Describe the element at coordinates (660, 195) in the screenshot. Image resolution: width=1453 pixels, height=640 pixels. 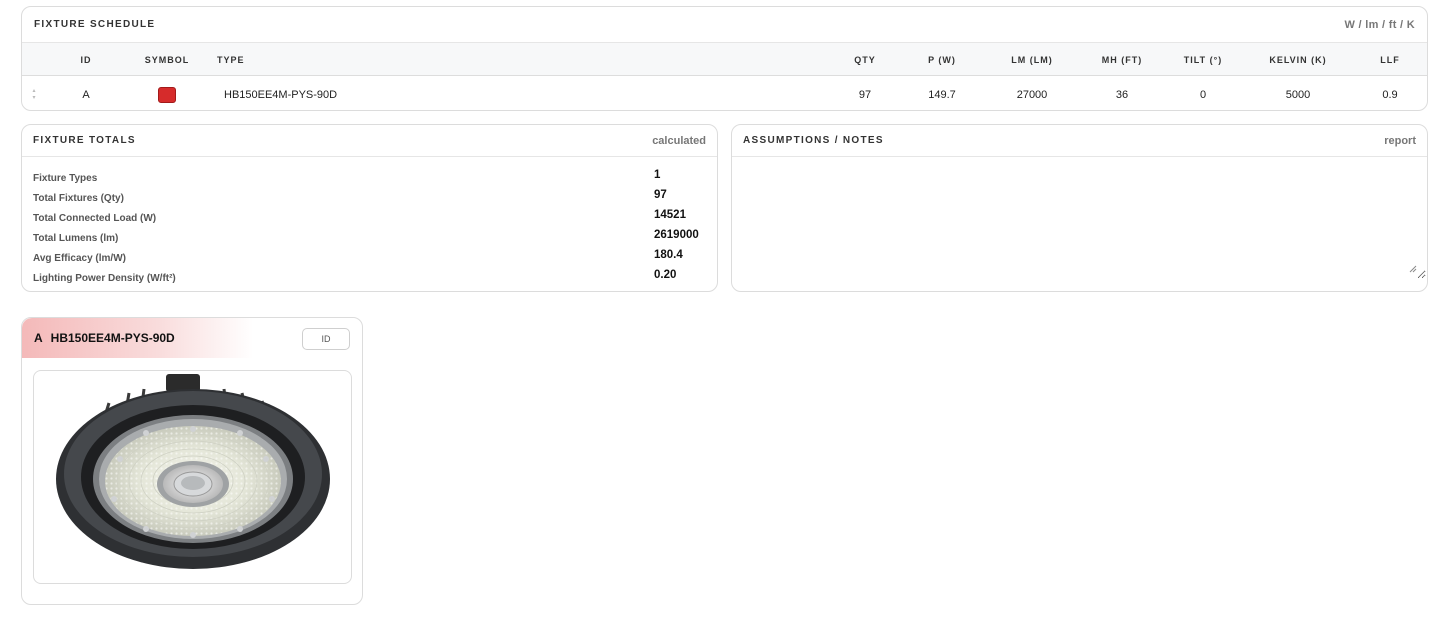
I see `totals-value: 97` at that location.